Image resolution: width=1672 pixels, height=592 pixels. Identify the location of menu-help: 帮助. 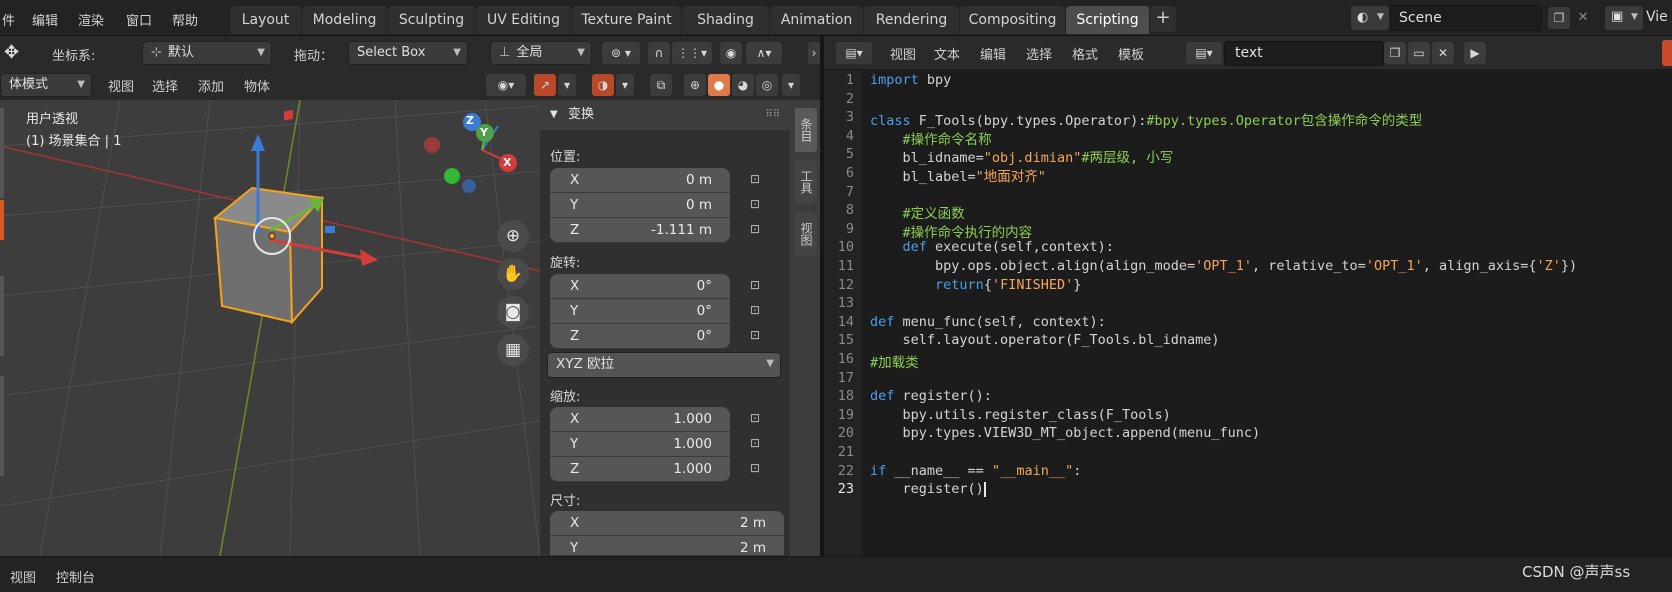
(185, 19).